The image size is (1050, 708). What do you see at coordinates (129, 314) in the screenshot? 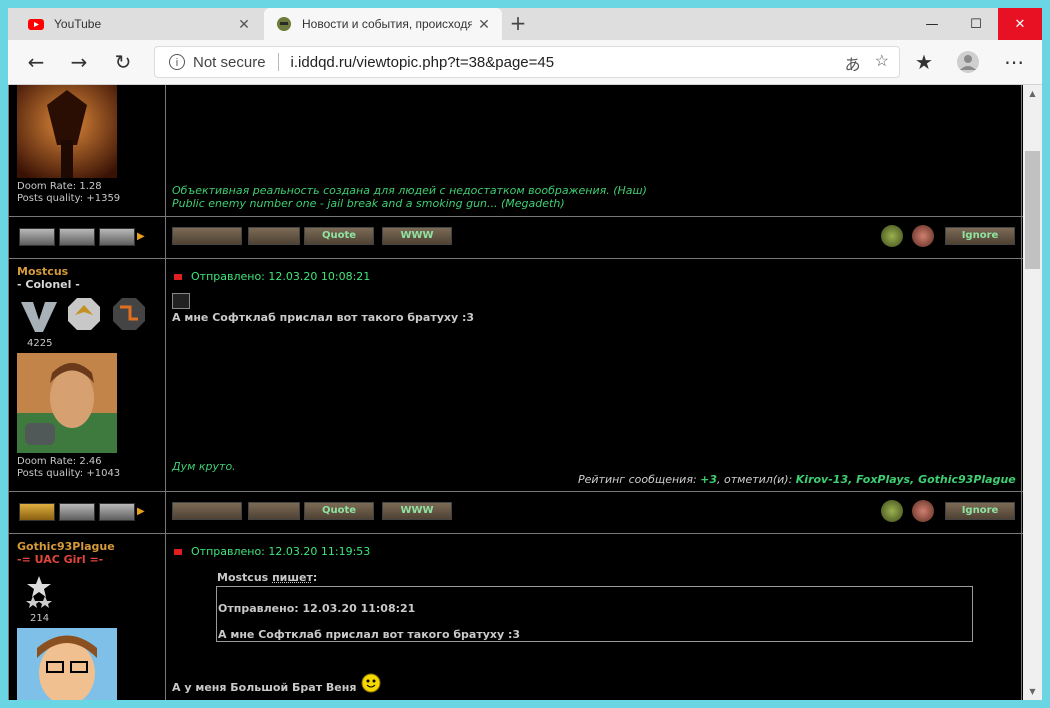
I see `circuit-badge-icon` at bounding box center [129, 314].